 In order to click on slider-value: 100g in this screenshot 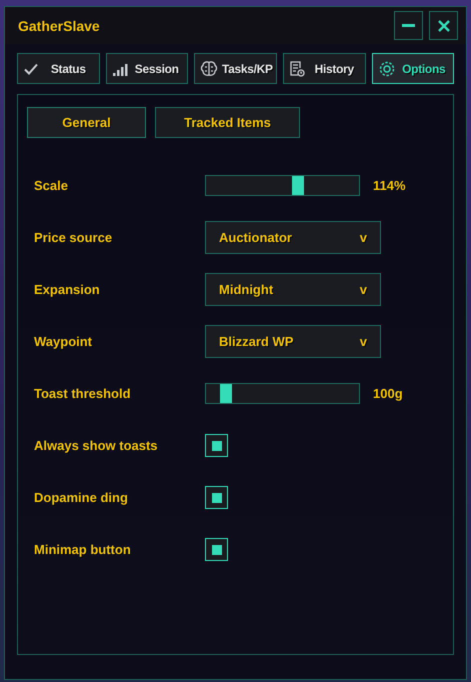, I will do `click(388, 393)`.